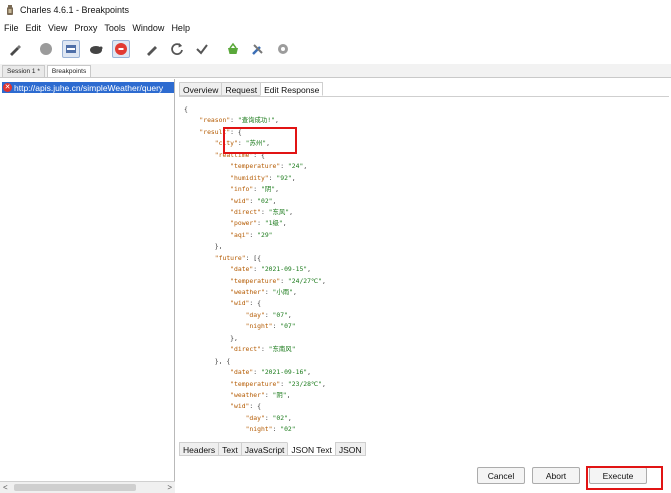  I want to click on validate-icon, so click(202, 49).